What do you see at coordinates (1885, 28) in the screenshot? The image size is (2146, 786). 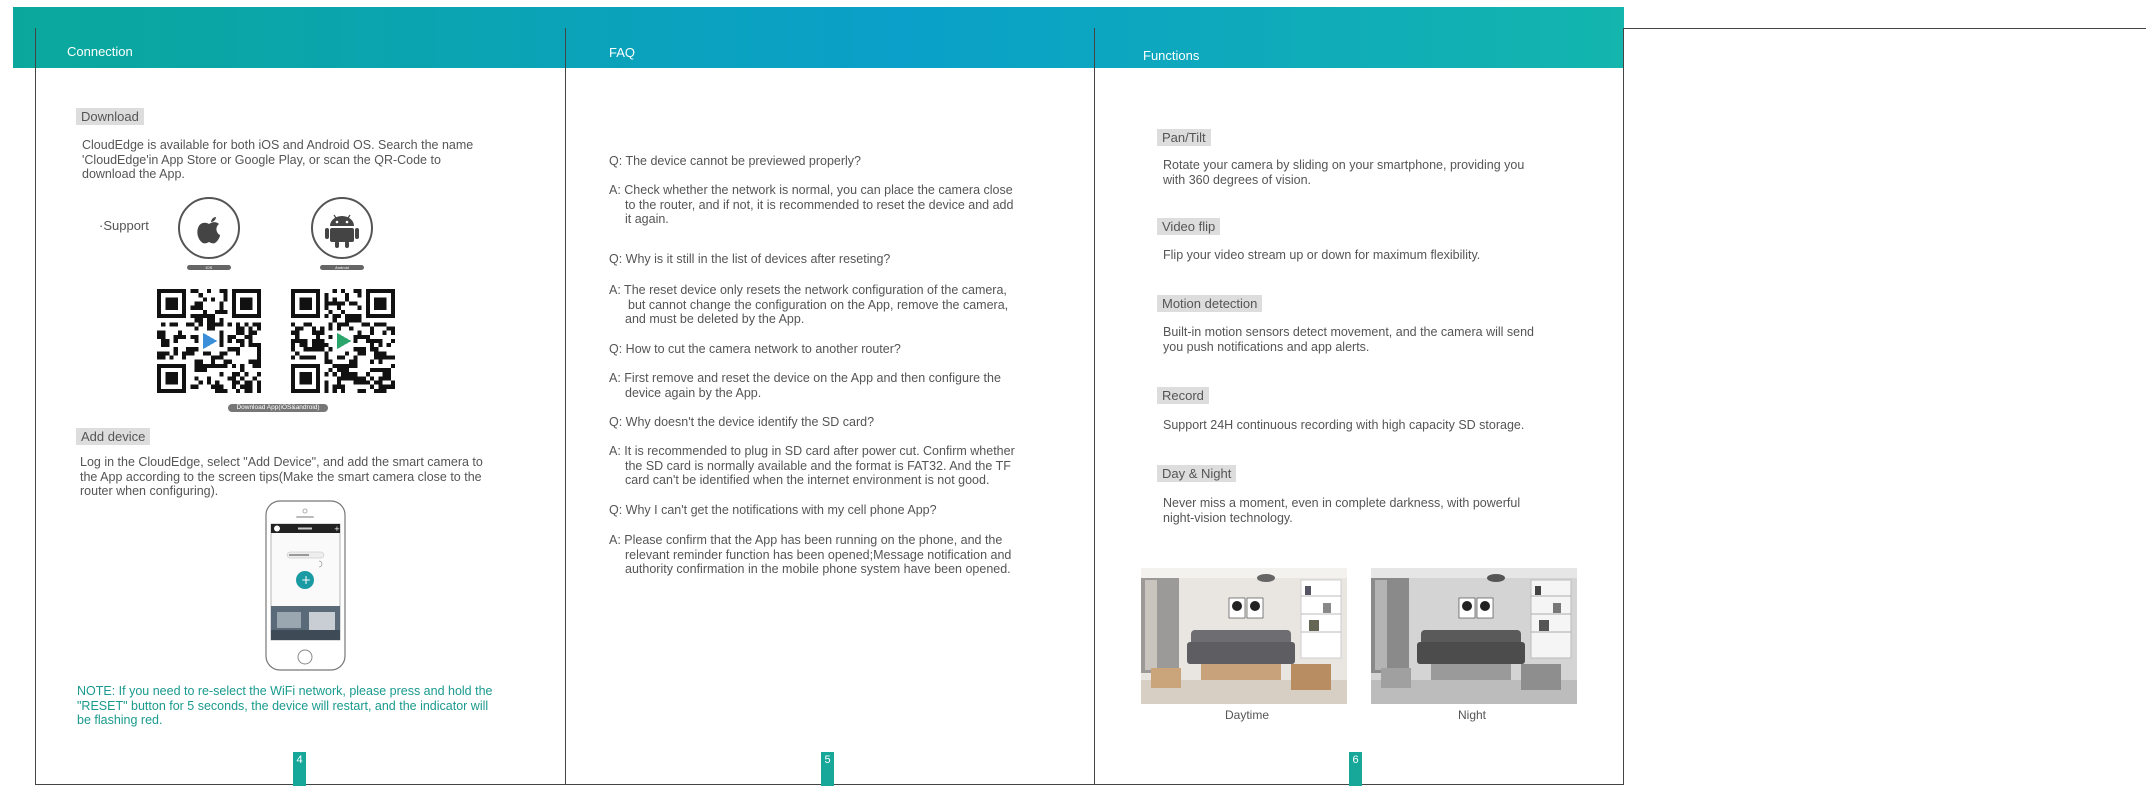 I see `frame-top-line` at bounding box center [1885, 28].